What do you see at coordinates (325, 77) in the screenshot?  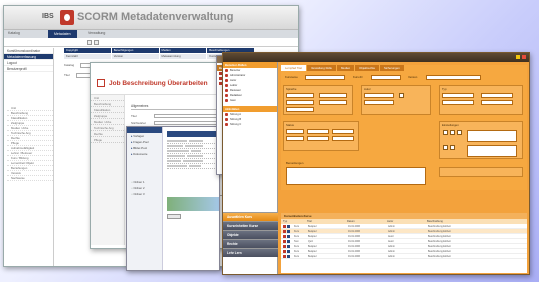 I see `kursname-field` at bounding box center [325, 77].